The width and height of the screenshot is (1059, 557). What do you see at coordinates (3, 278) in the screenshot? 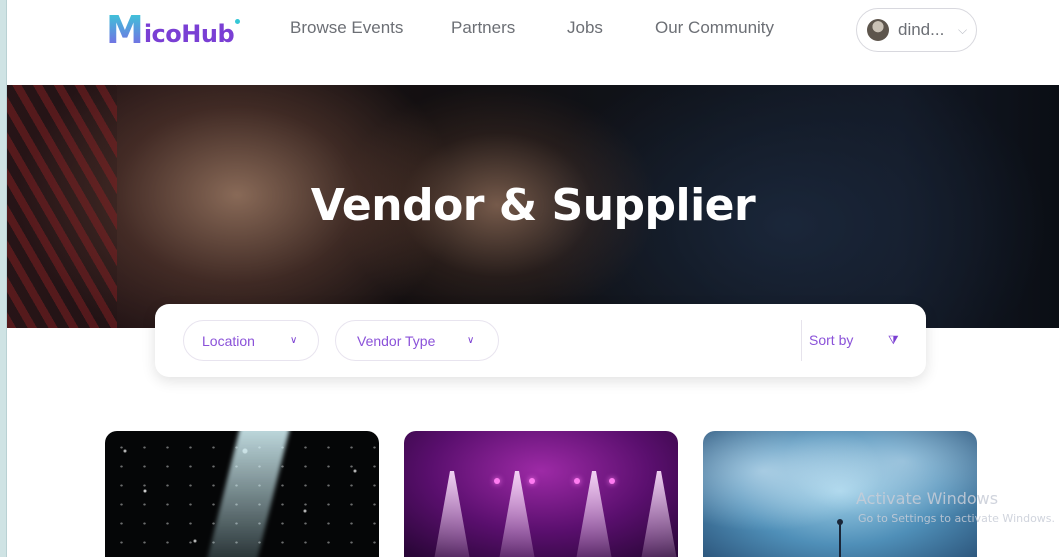
I see `window-left-edge` at bounding box center [3, 278].